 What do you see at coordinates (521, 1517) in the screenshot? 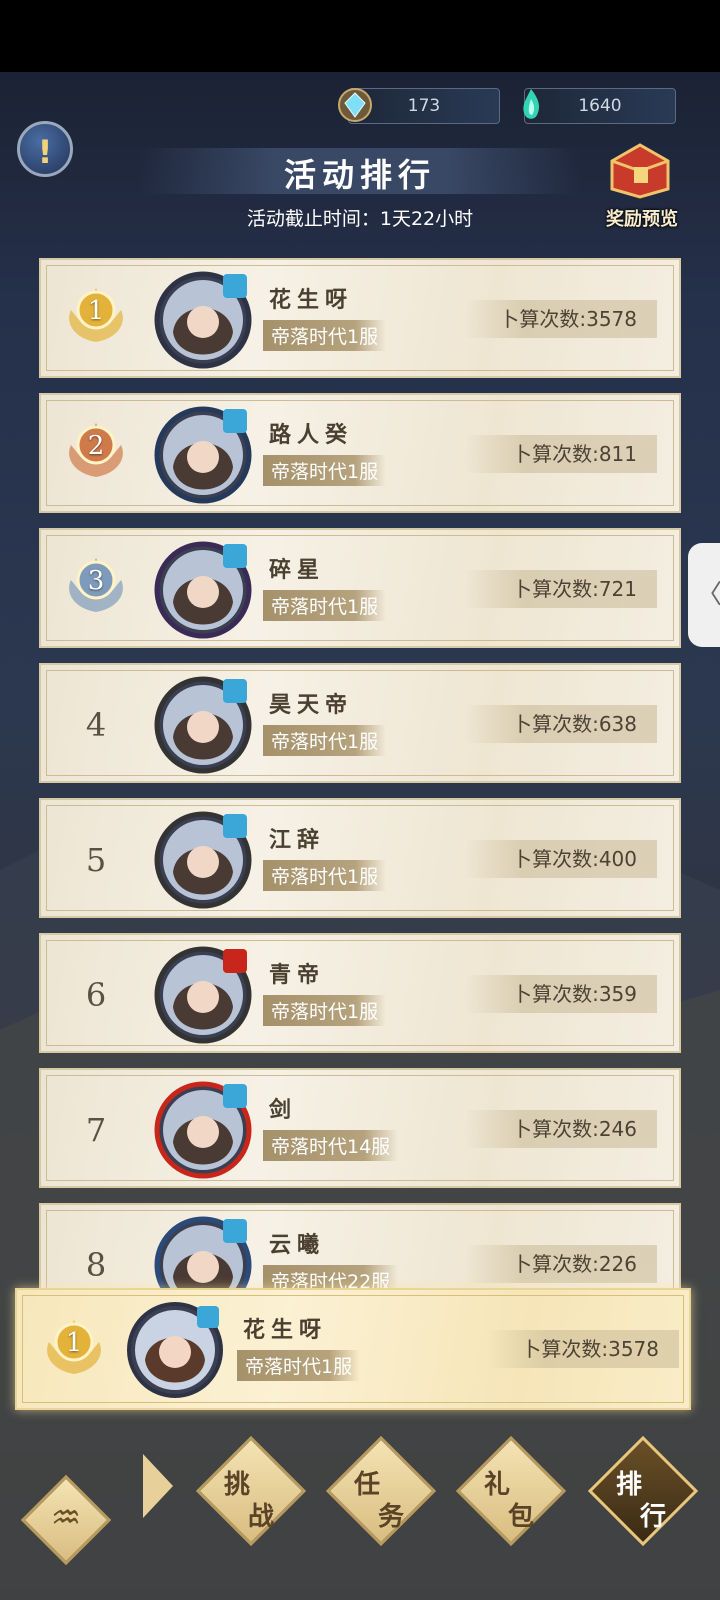
I see `nav-label-bottom: 包` at bounding box center [521, 1517].